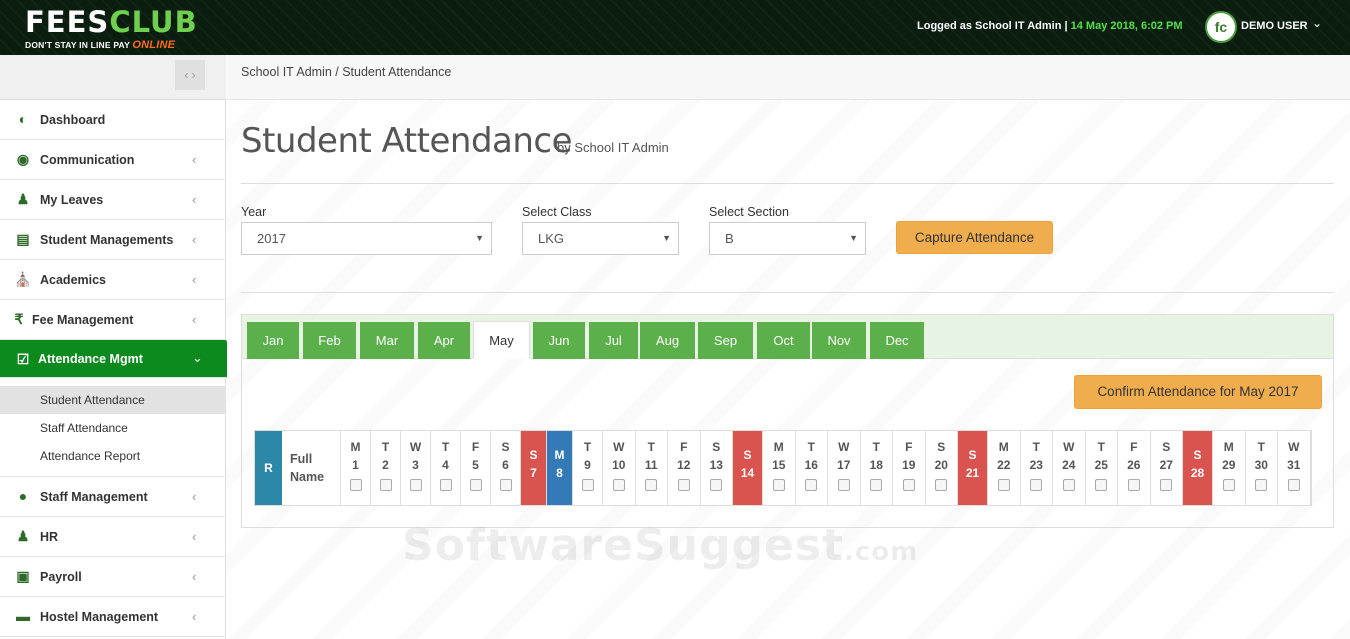 The height and width of the screenshot is (639, 1350). I want to click on sidebar-item-attendance-mgmt: ☑ Attendance Mgmt ⌄, so click(118, 359).